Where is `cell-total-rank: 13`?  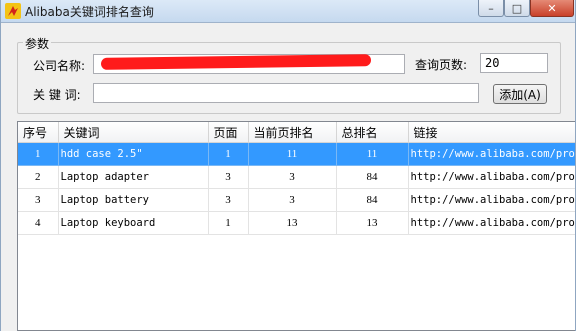 cell-total-rank: 13 is located at coordinates (372, 223).